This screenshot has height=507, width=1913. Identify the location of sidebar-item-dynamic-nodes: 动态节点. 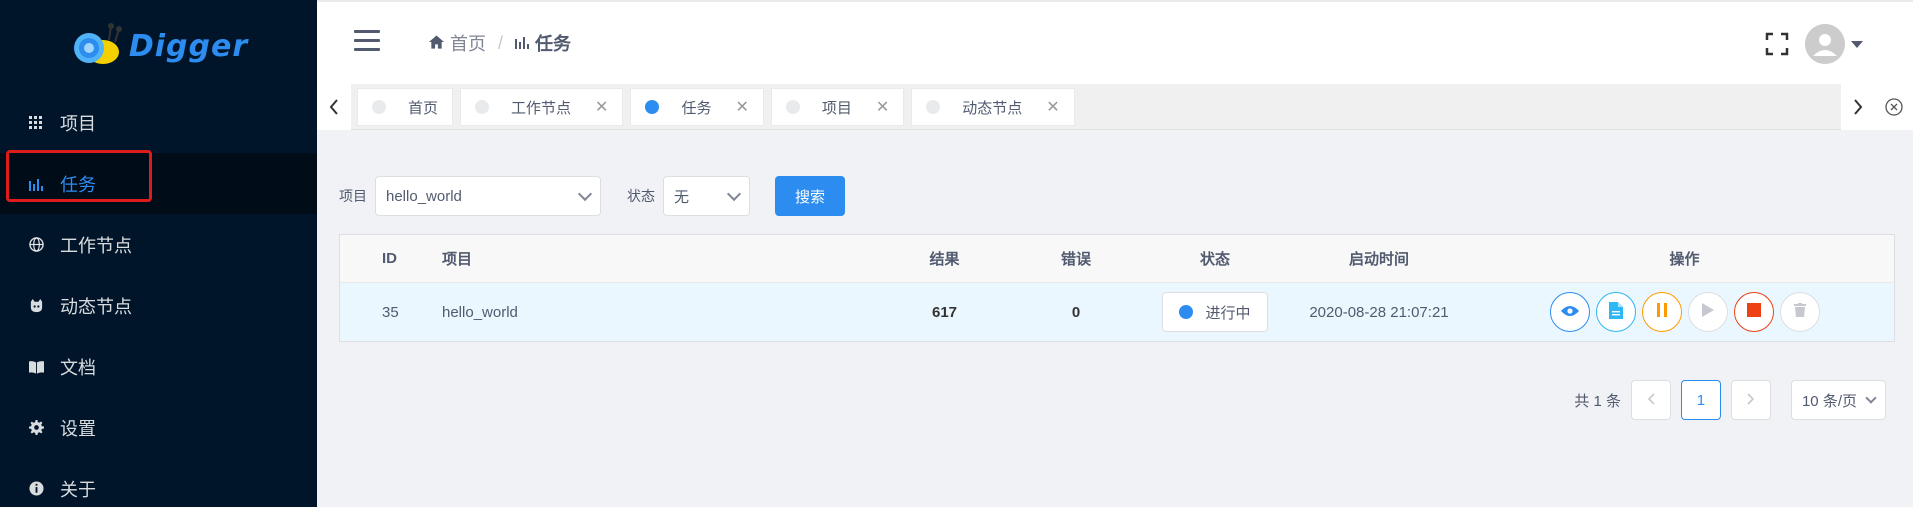
(158, 305).